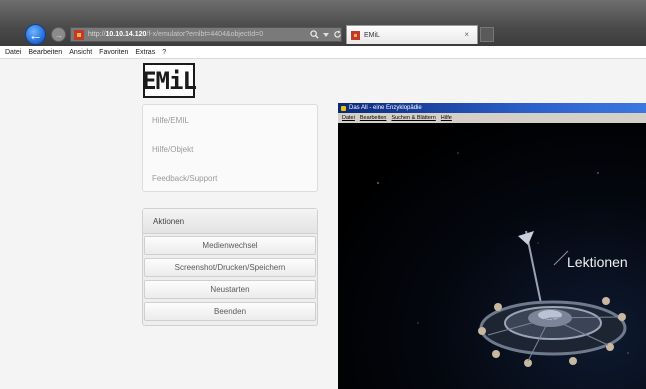 The image size is (646, 389). Describe the element at coordinates (230, 221) in the screenshot. I see `actions-header: Aktionen` at that location.